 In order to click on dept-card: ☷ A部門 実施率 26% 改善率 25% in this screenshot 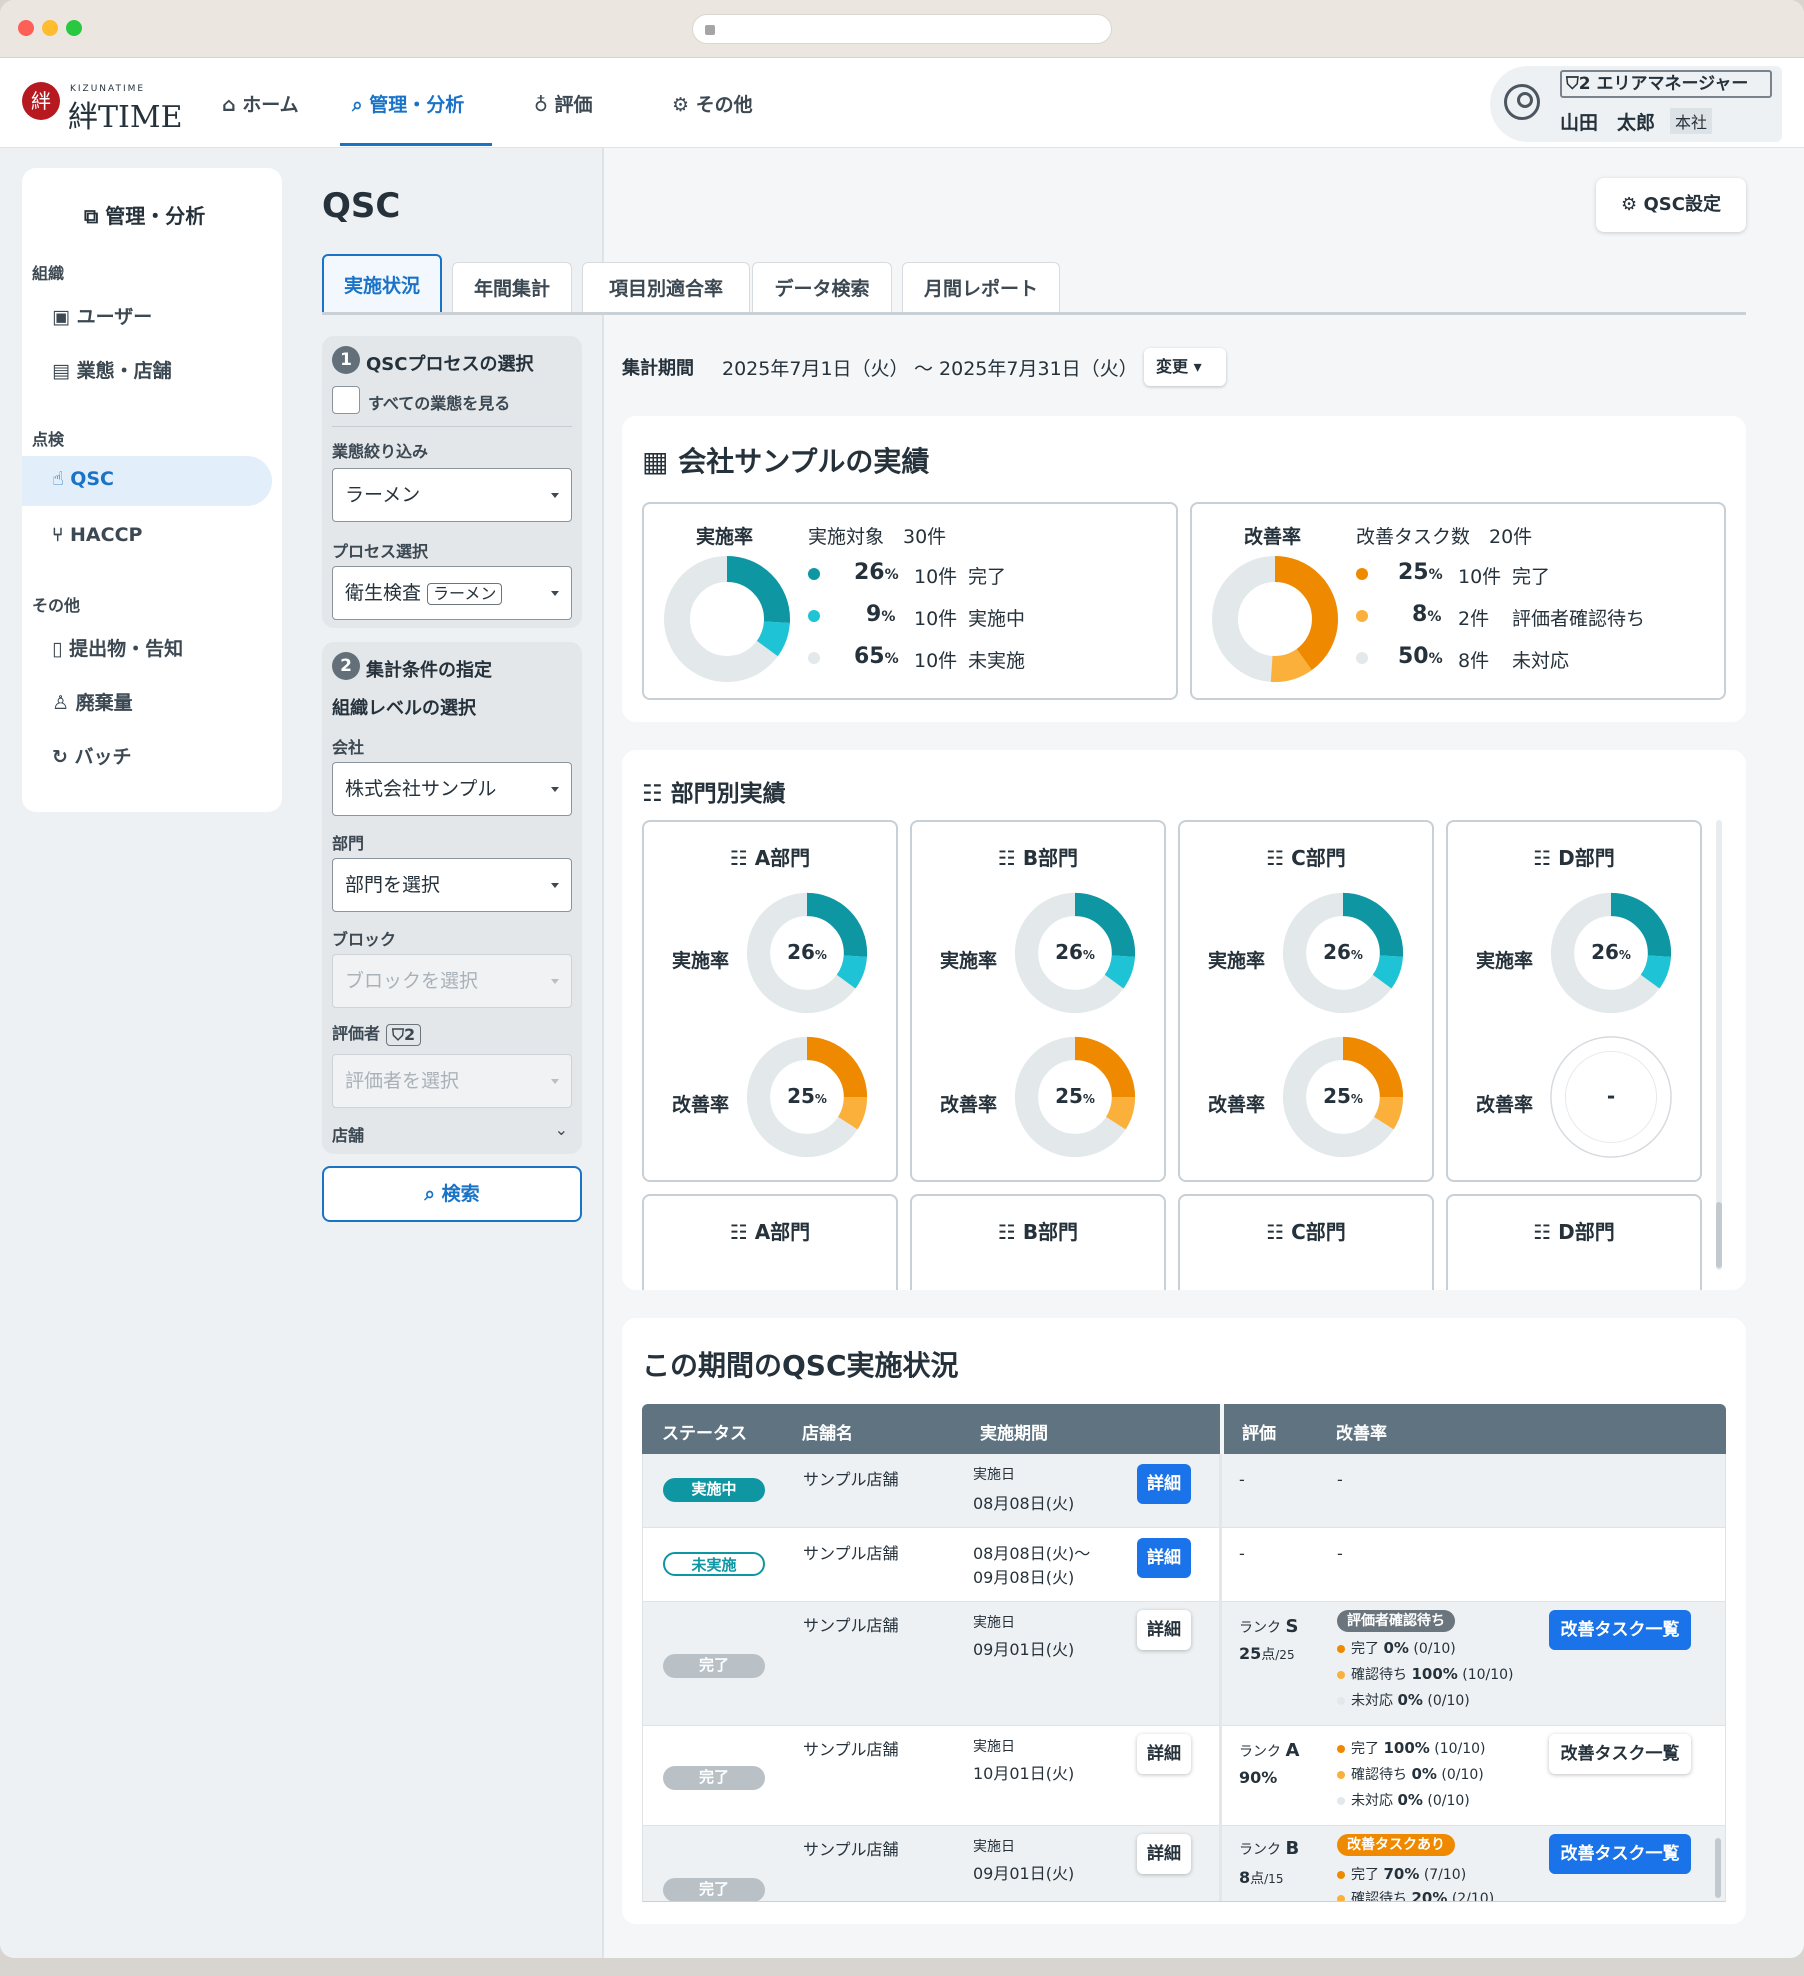, I will do `click(770, 1001)`.